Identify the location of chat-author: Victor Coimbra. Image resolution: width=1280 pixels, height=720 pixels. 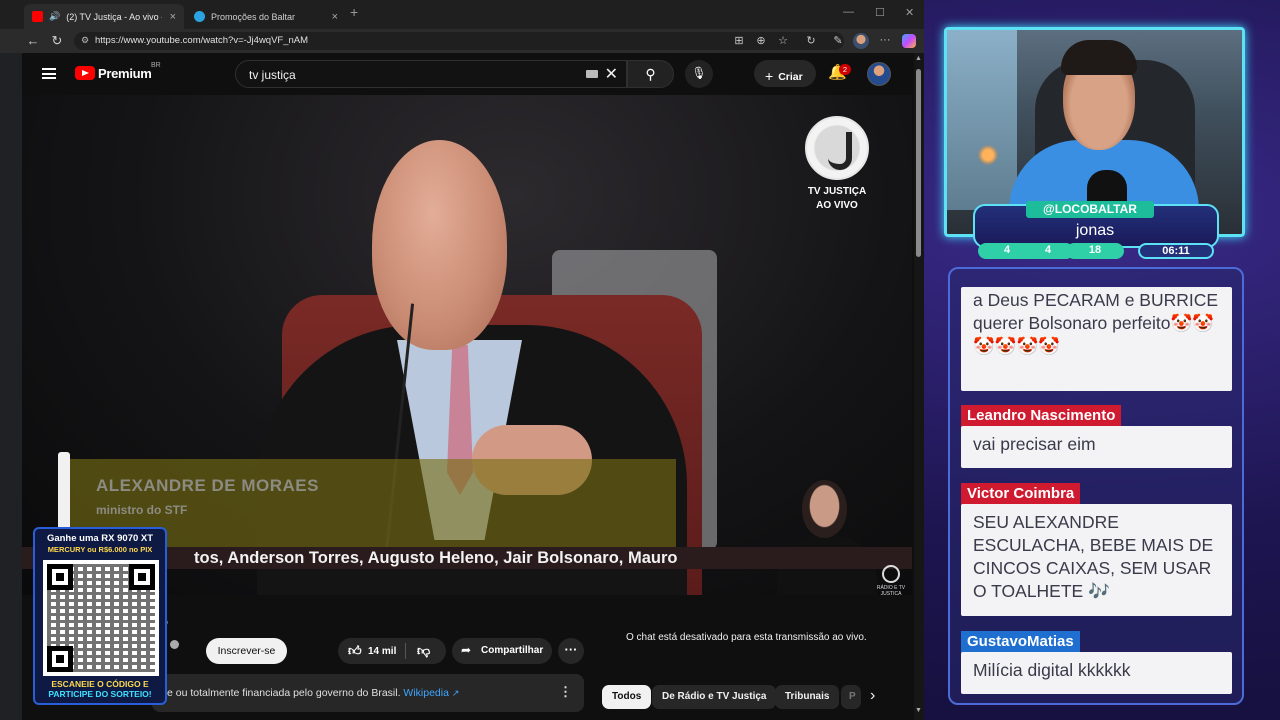
(1021, 494).